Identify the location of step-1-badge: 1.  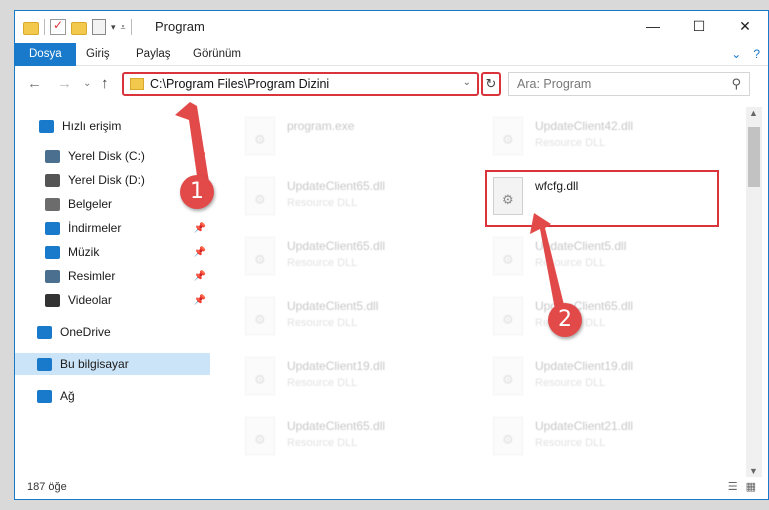
(197, 192).